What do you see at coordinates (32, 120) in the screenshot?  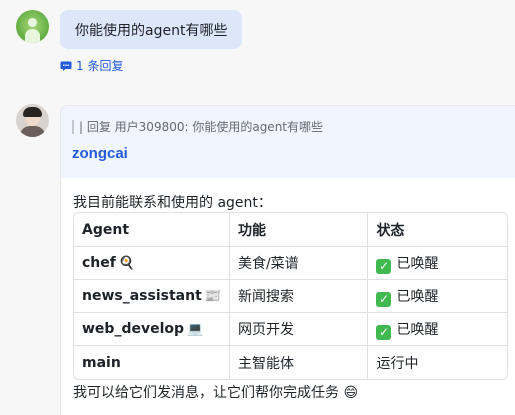 I see `bot-avatar` at bounding box center [32, 120].